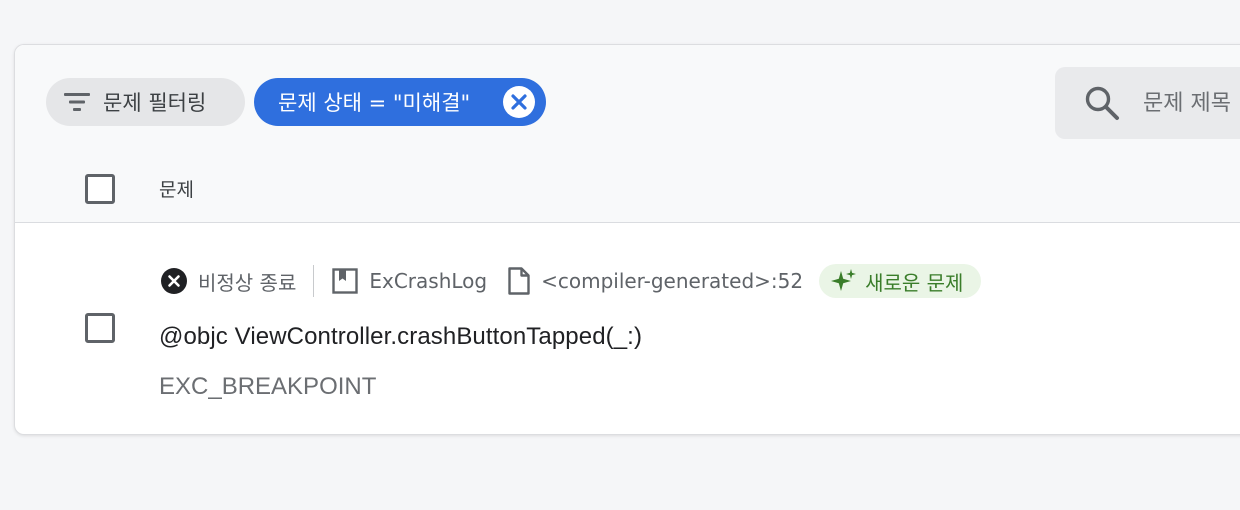 Image resolution: width=1240 pixels, height=510 pixels. I want to click on filter-issues-button: 문제 필터링, so click(145, 102).